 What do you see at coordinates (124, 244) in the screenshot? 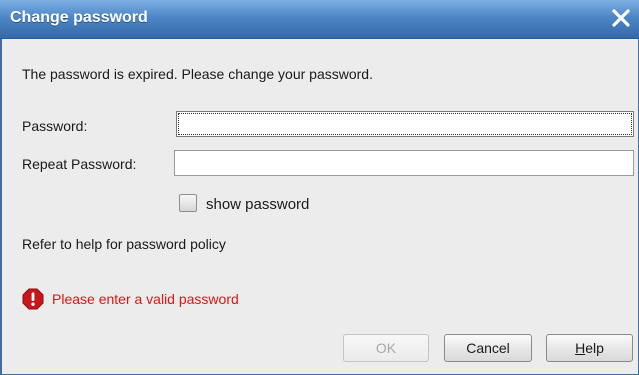
I see `password-policy-text: Refer to help for password policy` at bounding box center [124, 244].